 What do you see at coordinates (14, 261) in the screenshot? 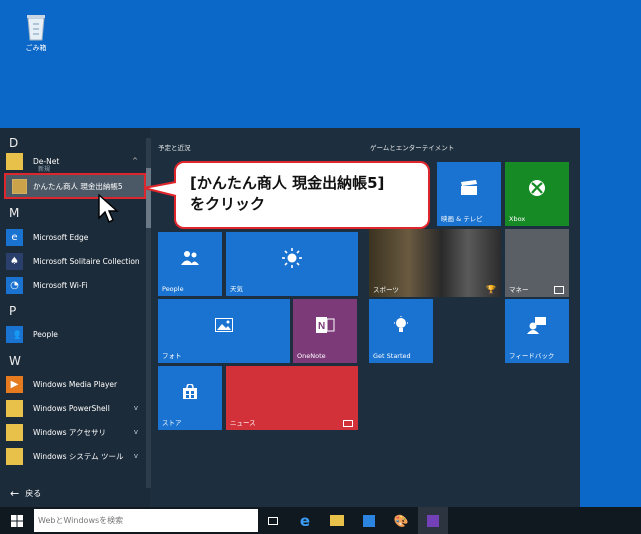
I see `cards-icon: ♠` at bounding box center [14, 261].